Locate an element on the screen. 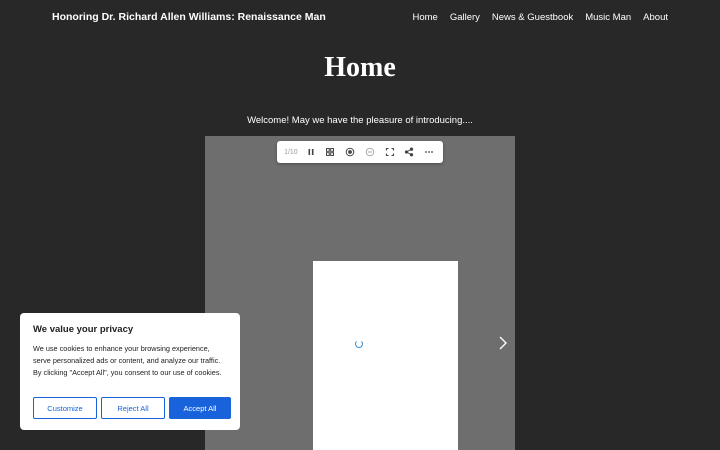 This screenshot has height=450, width=720. zoom-out-icon is located at coordinates (370, 152).